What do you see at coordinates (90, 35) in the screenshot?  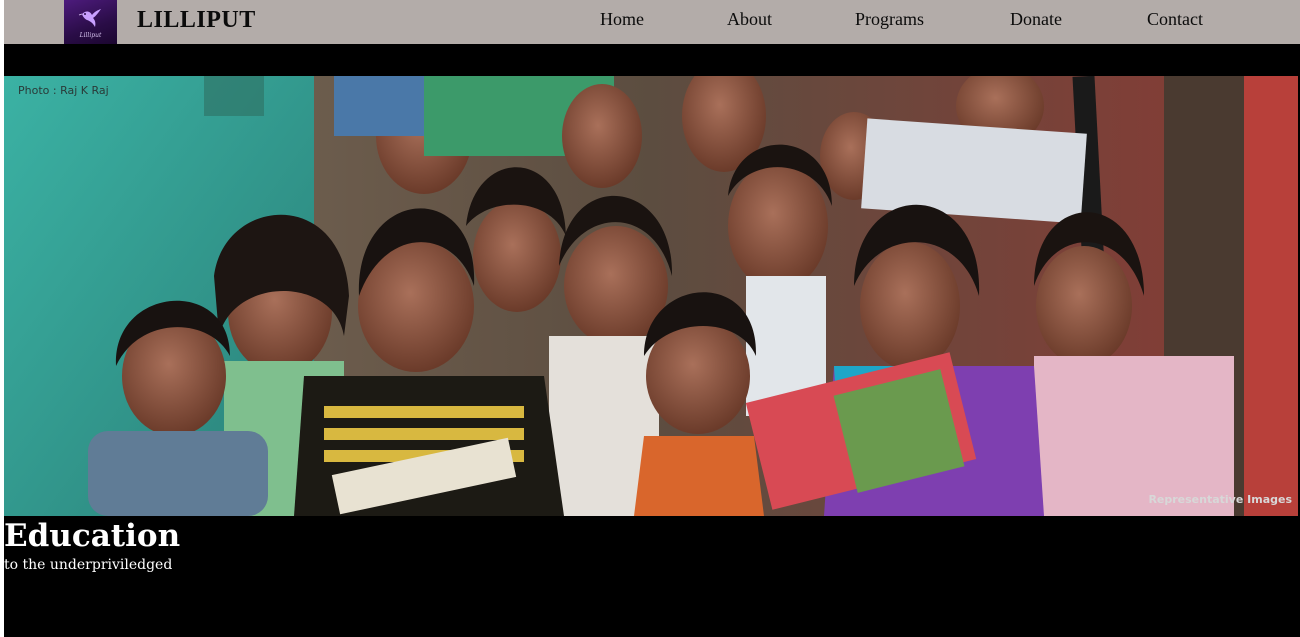 I see `logo-caption: Lilliput` at bounding box center [90, 35].